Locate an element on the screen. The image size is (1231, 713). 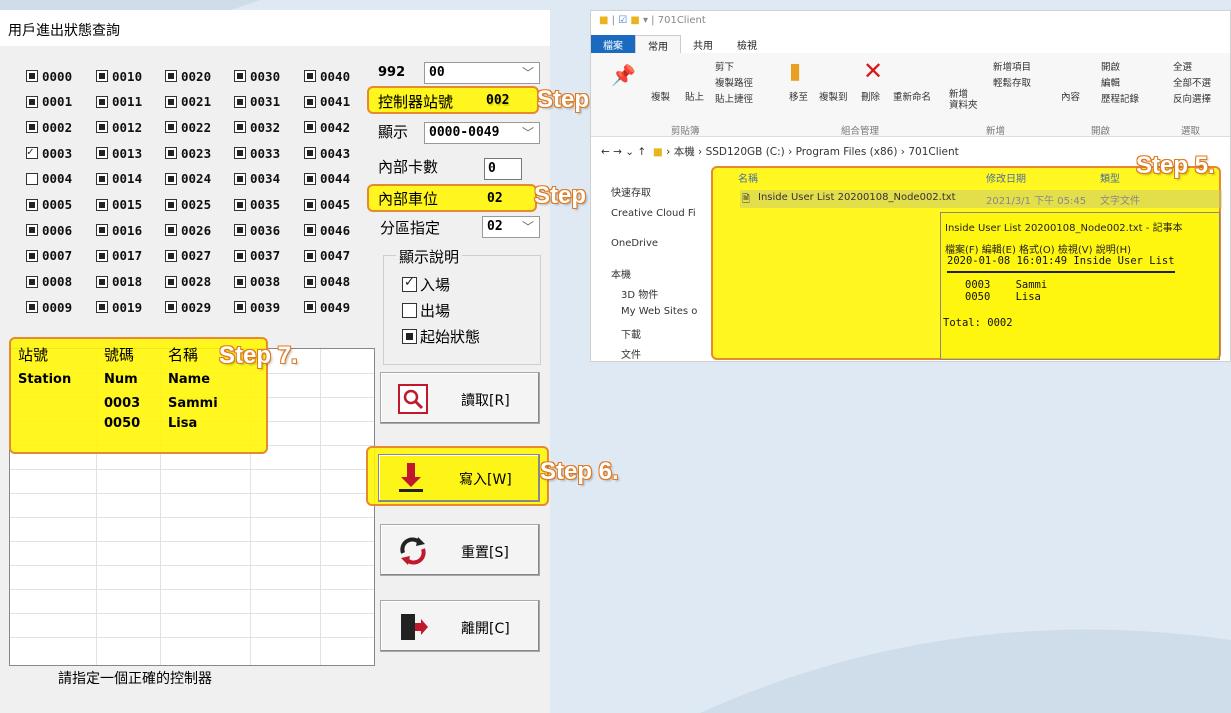
card-count-value: 0 is located at coordinates (503, 169).